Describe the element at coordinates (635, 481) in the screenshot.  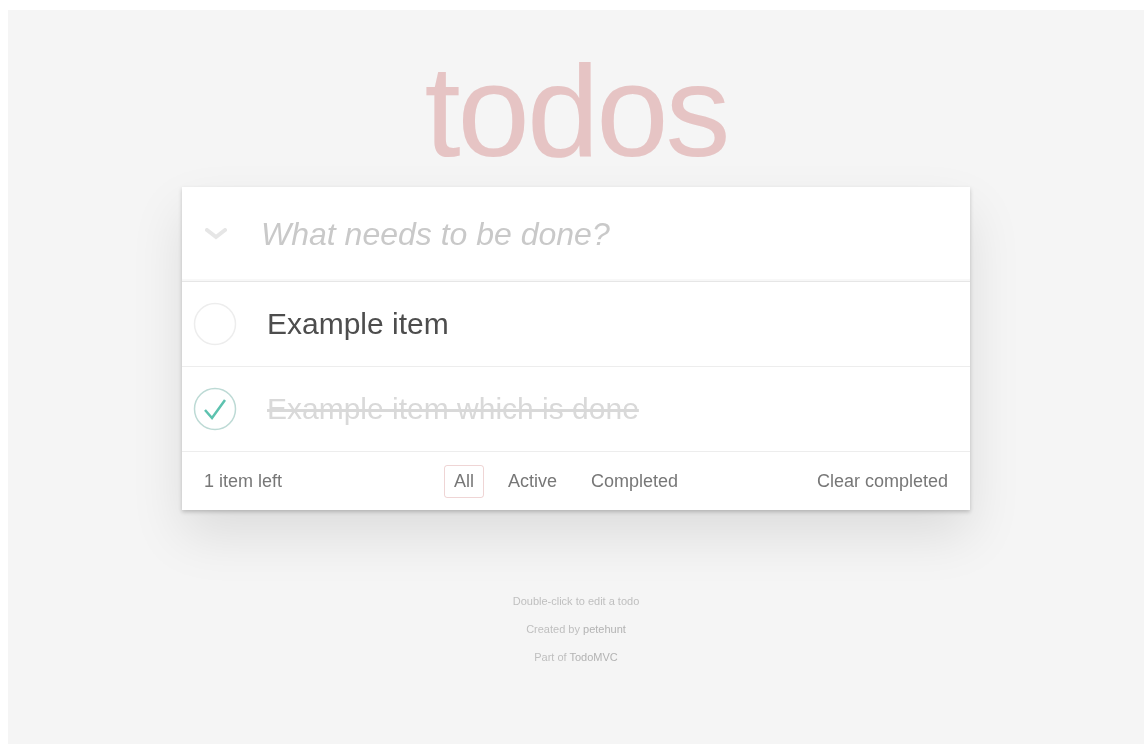
I see `filter-link: Completed` at that location.